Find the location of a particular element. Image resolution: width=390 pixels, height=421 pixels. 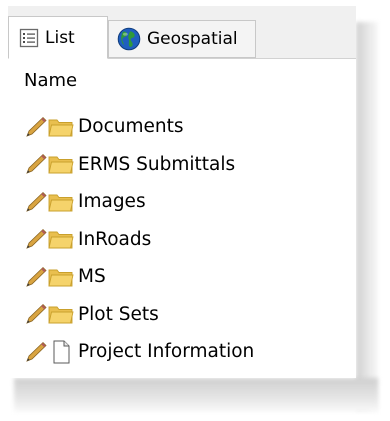

list-item-plot-sets: Plot Sets is located at coordinates (189, 315).